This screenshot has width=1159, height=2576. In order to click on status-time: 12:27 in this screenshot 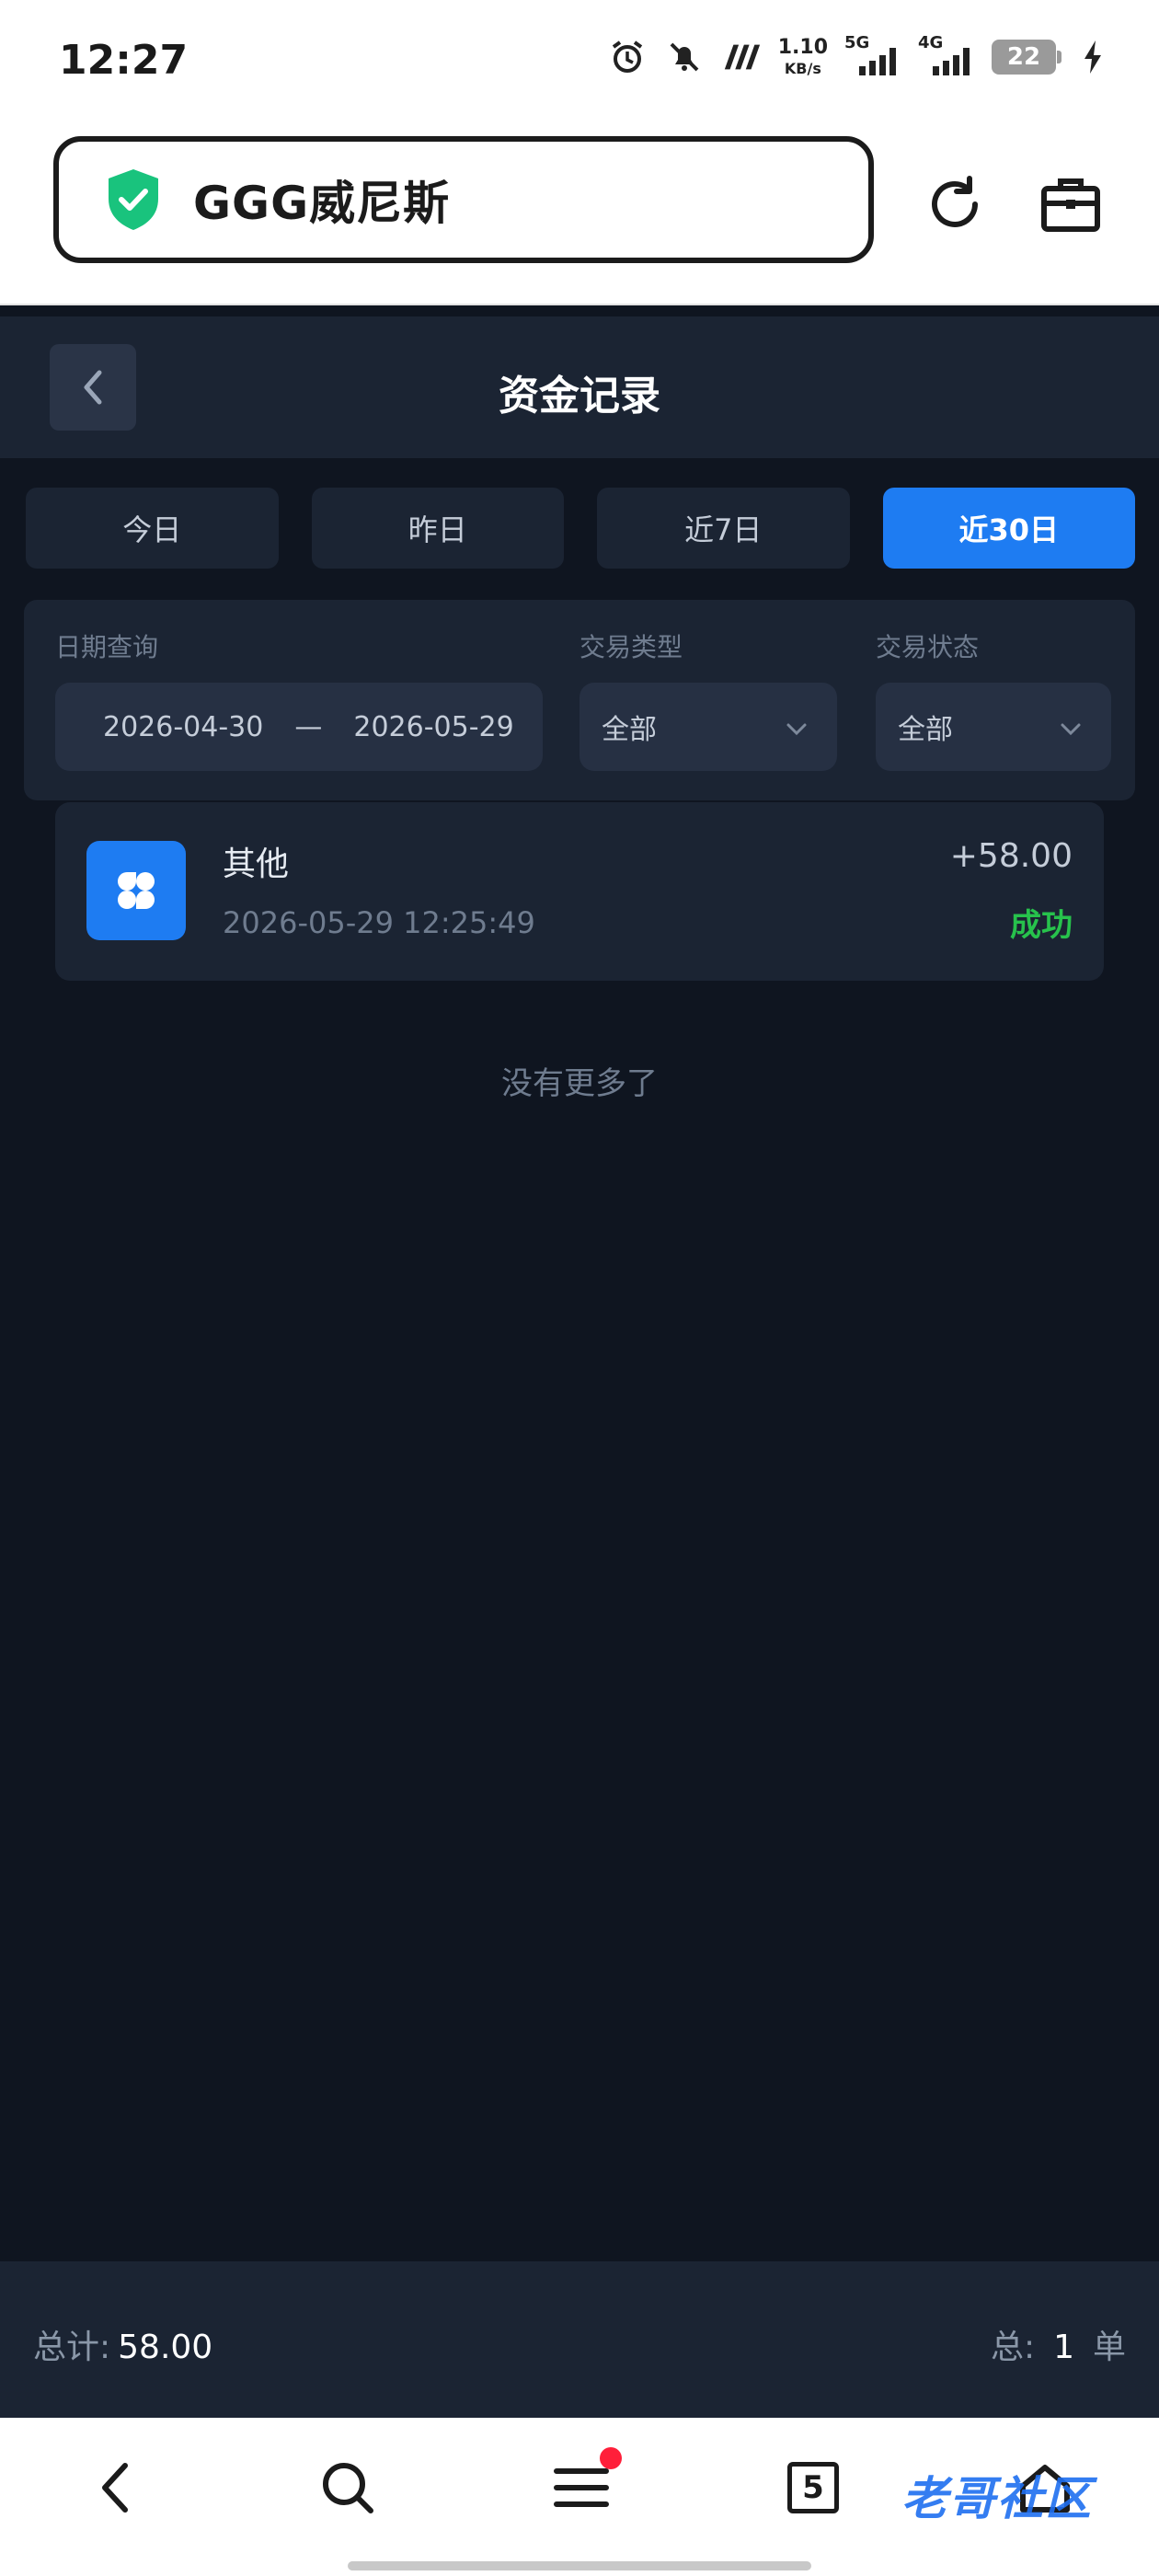, I will do `click(124, 60)`.